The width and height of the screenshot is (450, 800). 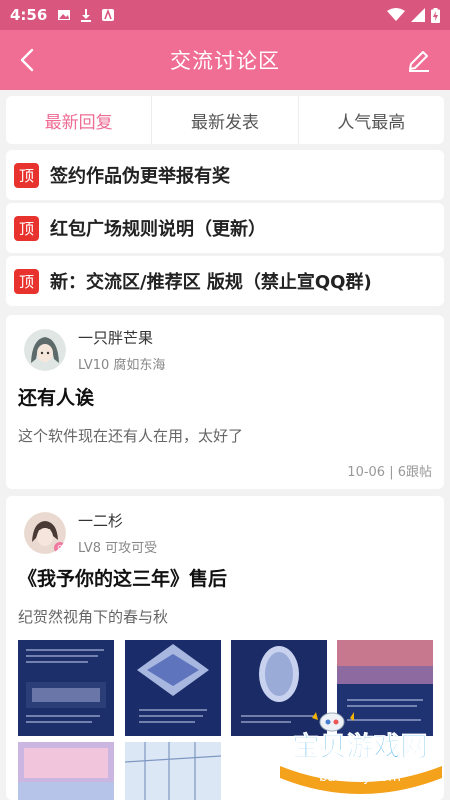 I want to click on signal-icon, so click(x=418, y=15).